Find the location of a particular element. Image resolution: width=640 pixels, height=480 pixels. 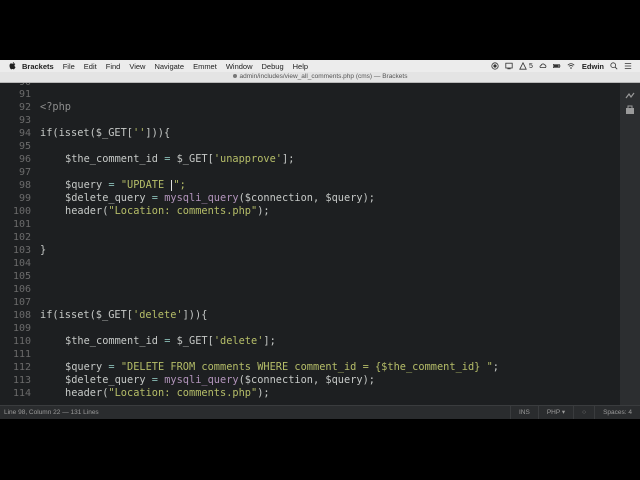

code-line-110: $the_comment_id = $_GET['delete']; is located at coordinates (170, 341).